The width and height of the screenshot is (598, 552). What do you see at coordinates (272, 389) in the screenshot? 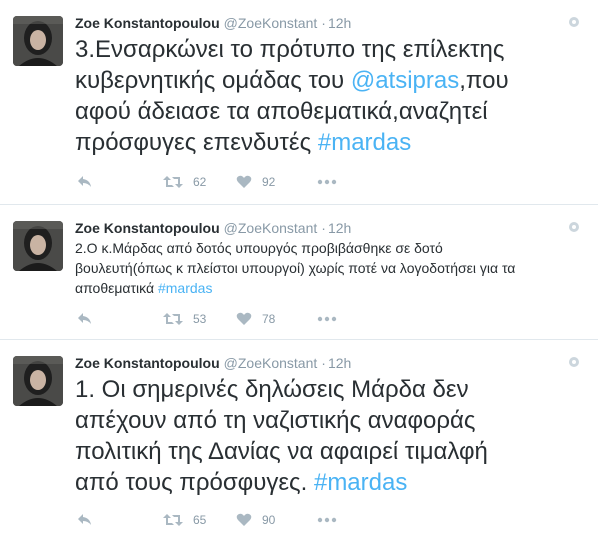
I see `tweet-text-line: 1. Οι σημερινές δηλώσεις Μάρδα δεν` at bounding box center [272, 389].